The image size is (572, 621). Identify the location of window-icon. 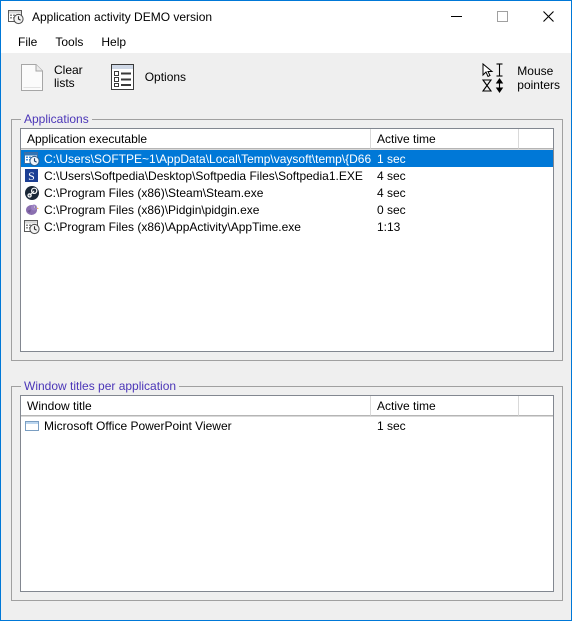
(32, 426).